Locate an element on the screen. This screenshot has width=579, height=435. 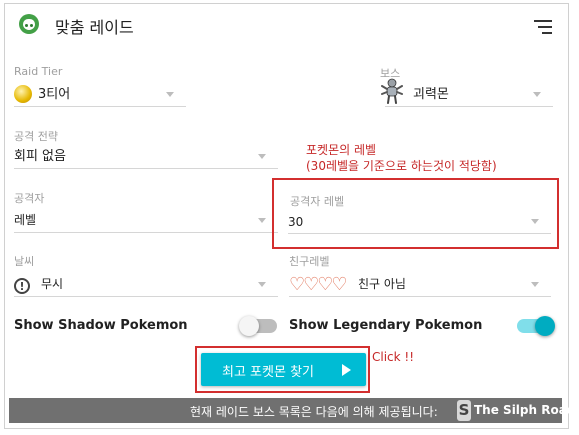
find-best-pokemon-button: 최고 포켓몬 찾기 is located at coordinates (283, 369).